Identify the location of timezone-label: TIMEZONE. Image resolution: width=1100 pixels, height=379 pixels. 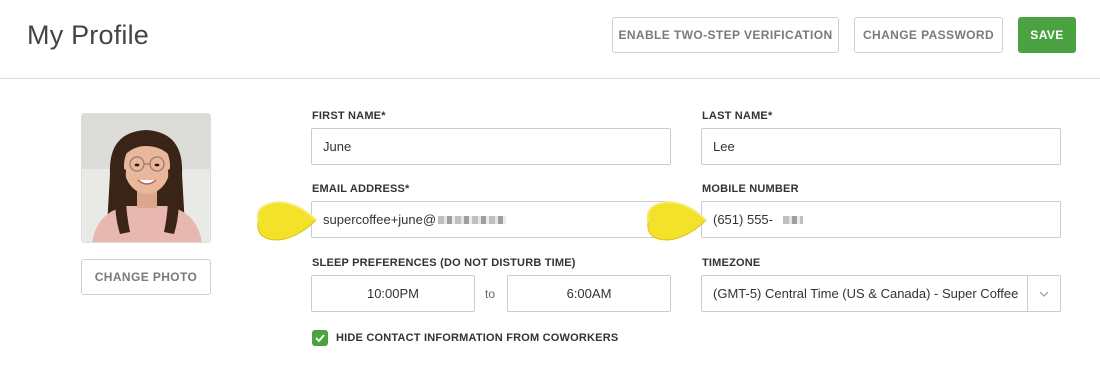
(731, 263).